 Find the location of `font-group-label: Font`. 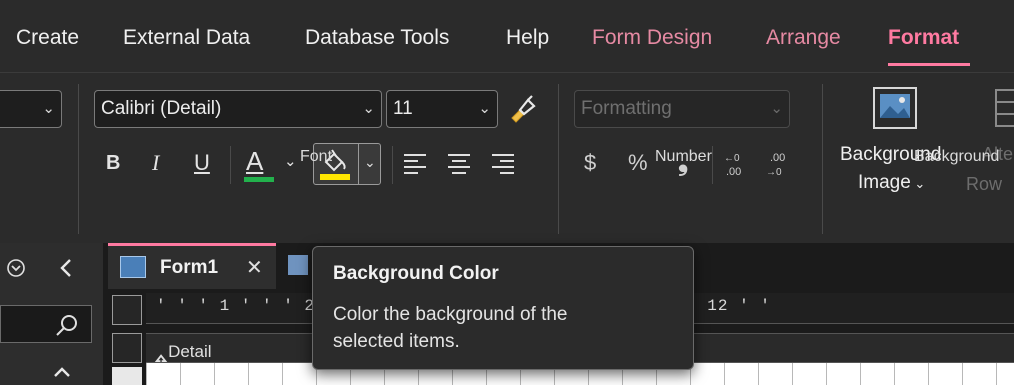

font-group-label: Font is located at coordinates (316, 156).